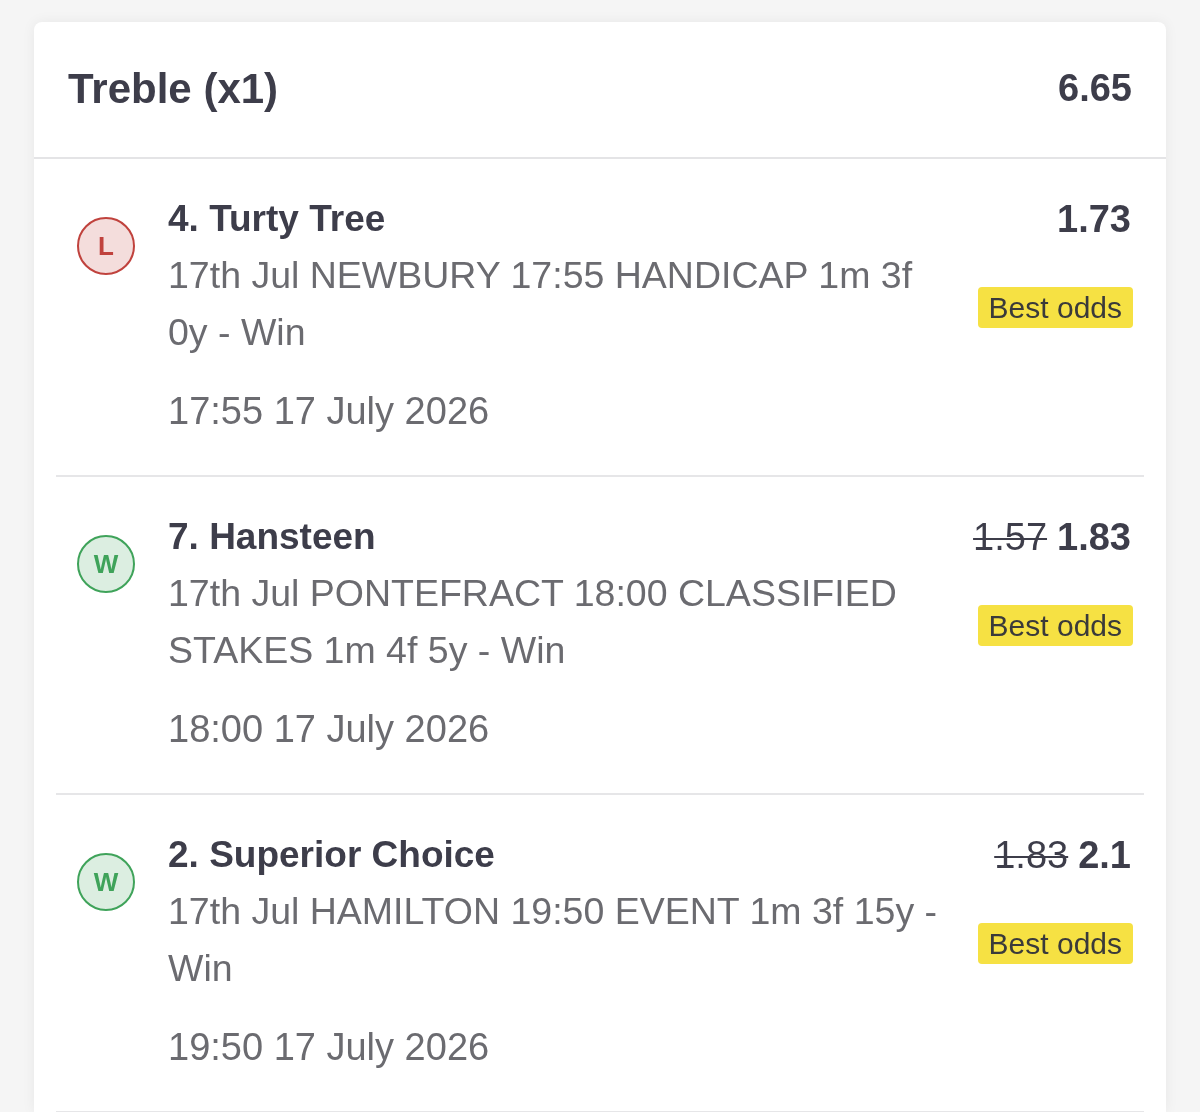  I want to click on selection-name: 7. Hansteen, so click(272, 537).